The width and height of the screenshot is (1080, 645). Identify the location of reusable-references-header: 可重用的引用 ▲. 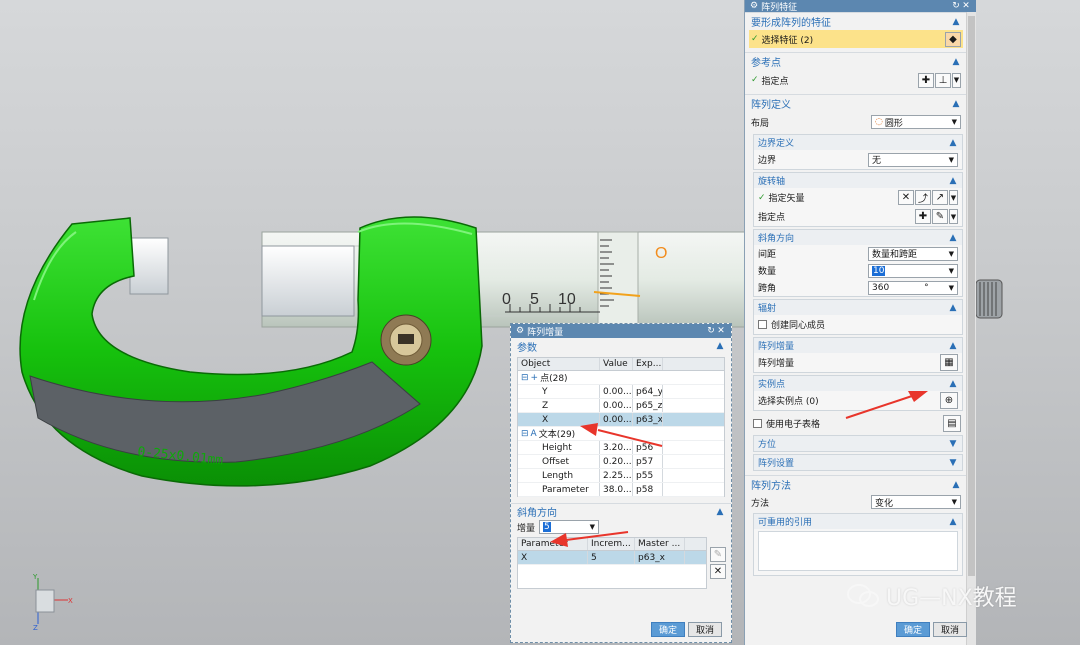
(858, 521).